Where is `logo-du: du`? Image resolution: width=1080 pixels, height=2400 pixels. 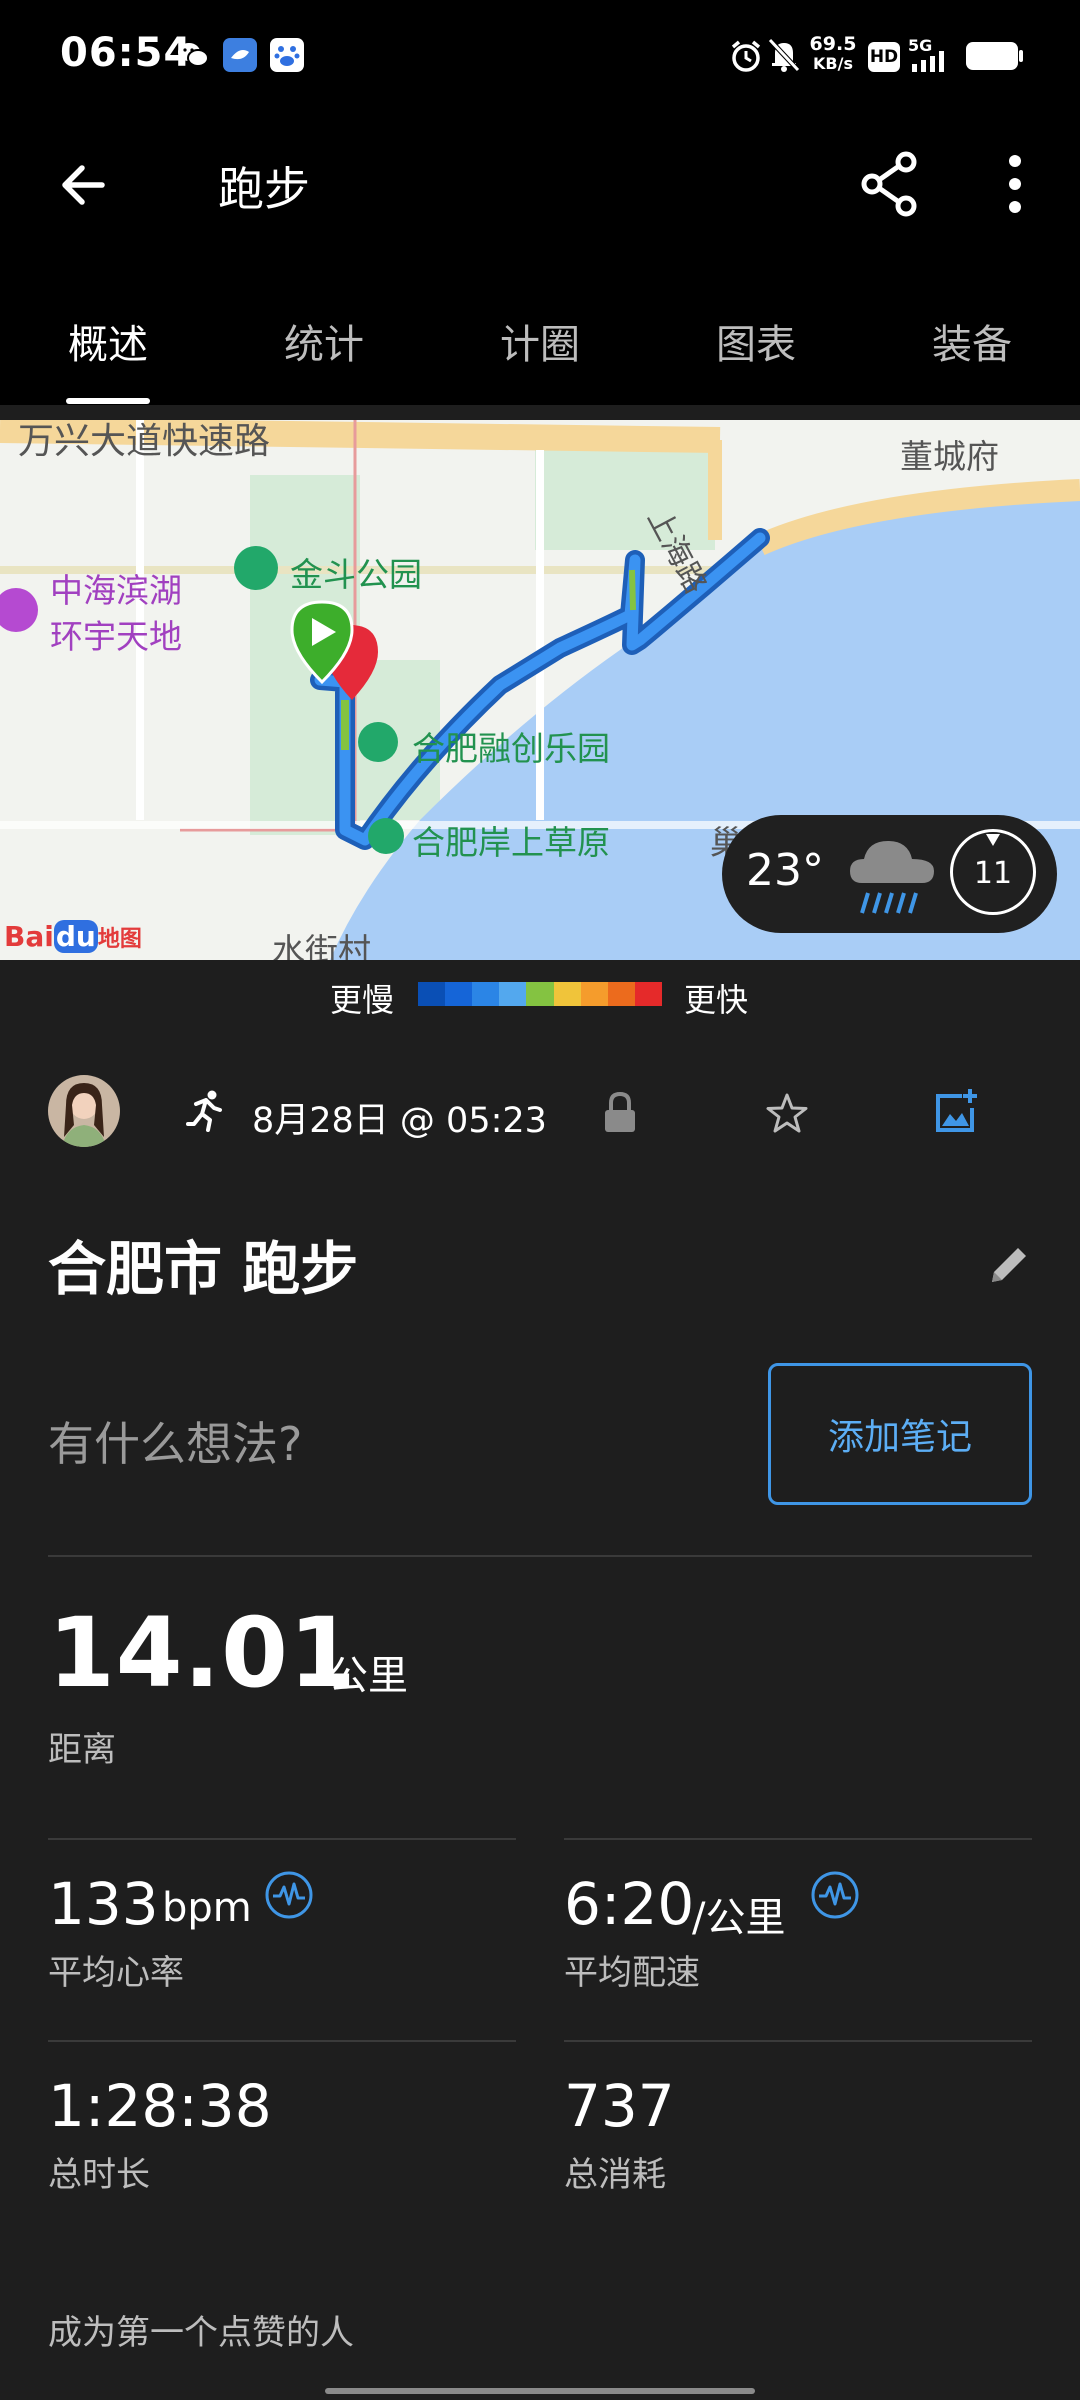
logo-du: du is located at coordinates (75, 936).